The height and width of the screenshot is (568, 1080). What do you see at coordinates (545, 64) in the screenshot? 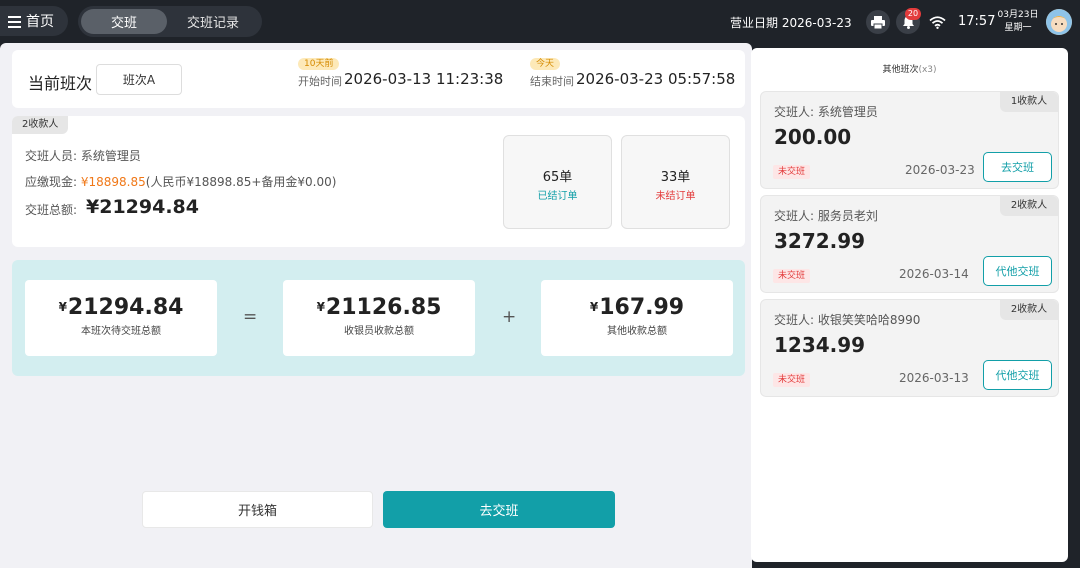
I see `end-tag: 今天` at bounding box center [545, 64].